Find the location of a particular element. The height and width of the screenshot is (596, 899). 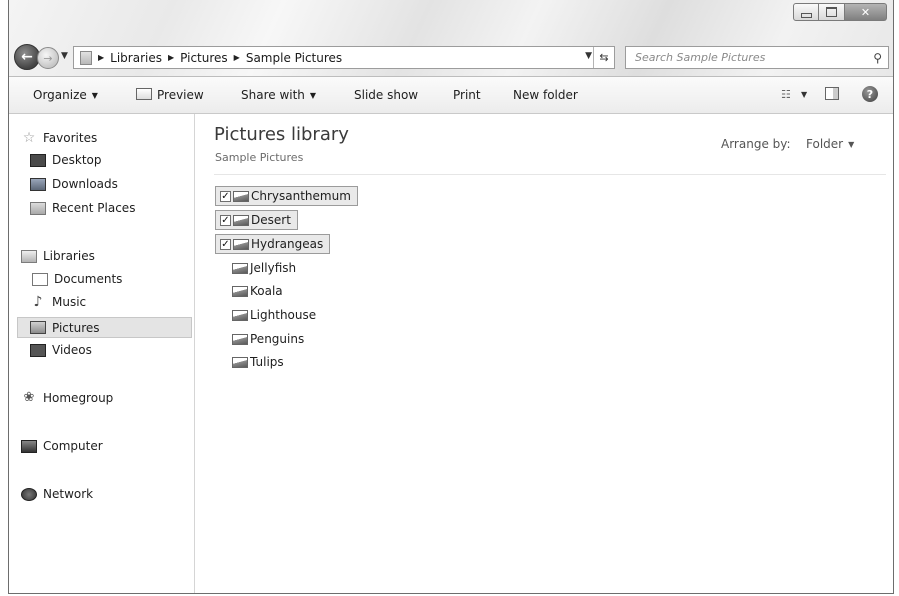

minimize-icon is located at coordinates (806, 15).